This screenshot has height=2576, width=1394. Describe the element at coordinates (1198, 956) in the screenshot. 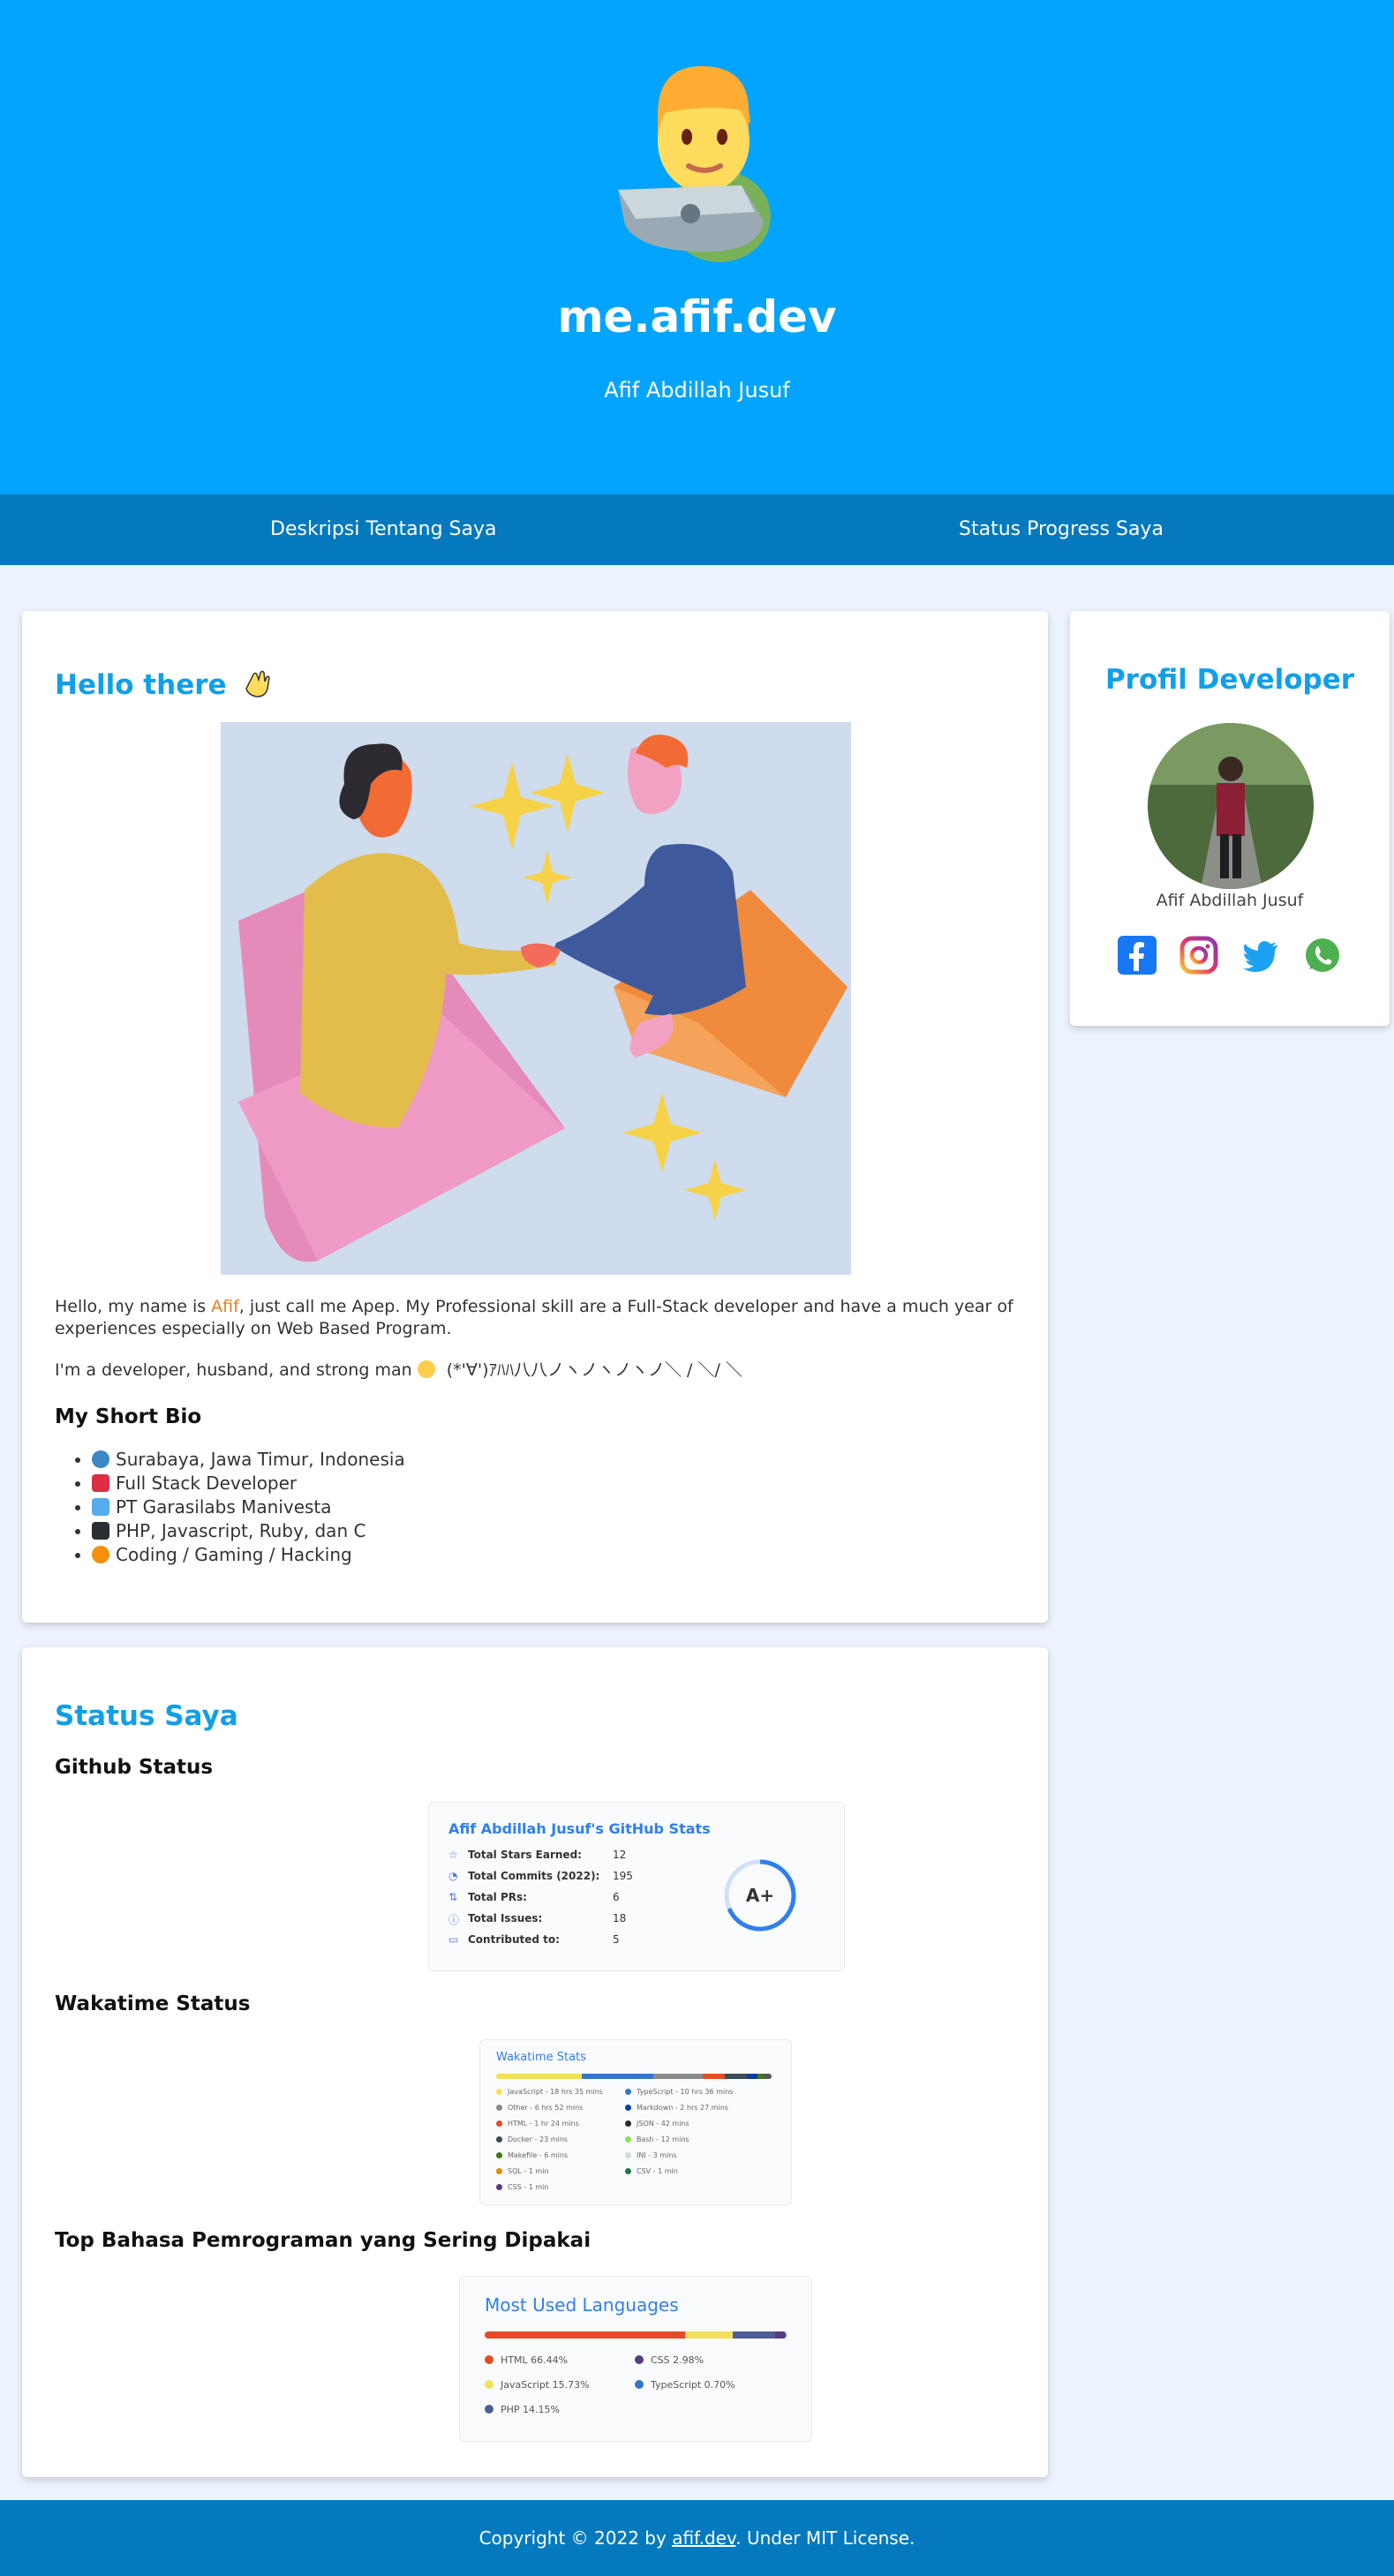

I see `instagram-icon` at that location.